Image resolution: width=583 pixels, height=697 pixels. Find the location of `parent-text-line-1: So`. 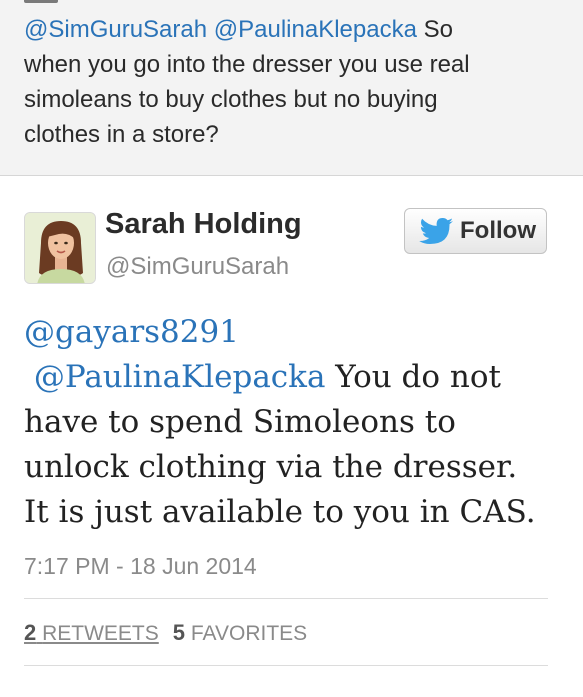

parent-text-line-1: So is located at coordinates (438, 29).